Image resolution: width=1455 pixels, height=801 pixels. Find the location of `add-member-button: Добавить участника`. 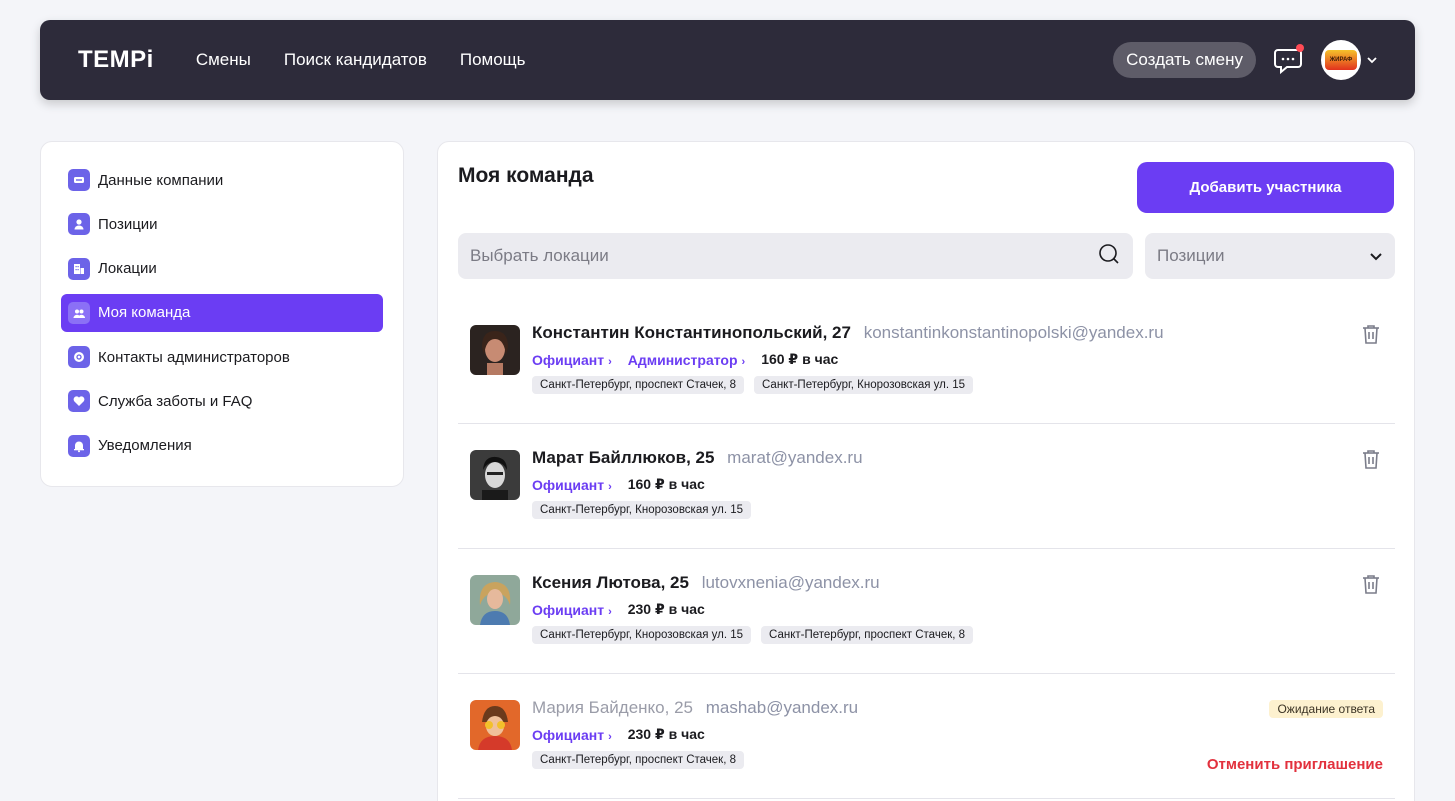

add-member-button: Добавить участника is located at coordinates (1265, 187).